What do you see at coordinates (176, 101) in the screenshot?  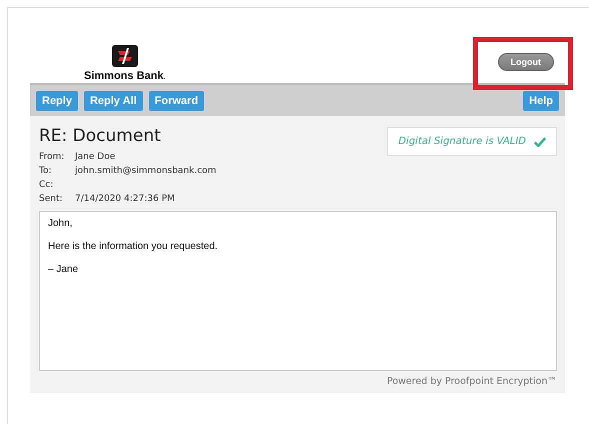 I see `toolbar-button: Forward` at bounding box center [176, 101].